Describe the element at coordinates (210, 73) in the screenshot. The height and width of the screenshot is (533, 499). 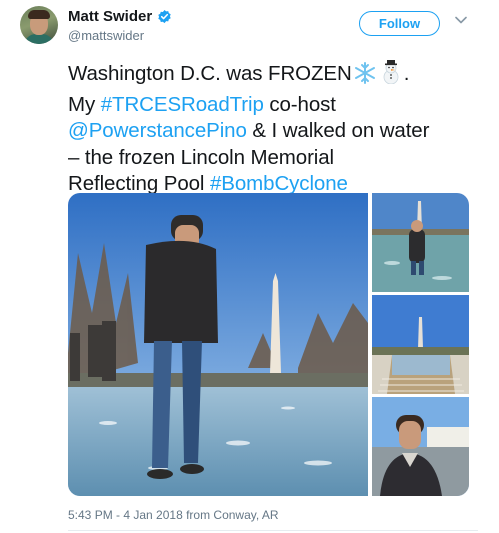
I see `tweet-text-segment: Washington D.C. was FROZEN` at that location.